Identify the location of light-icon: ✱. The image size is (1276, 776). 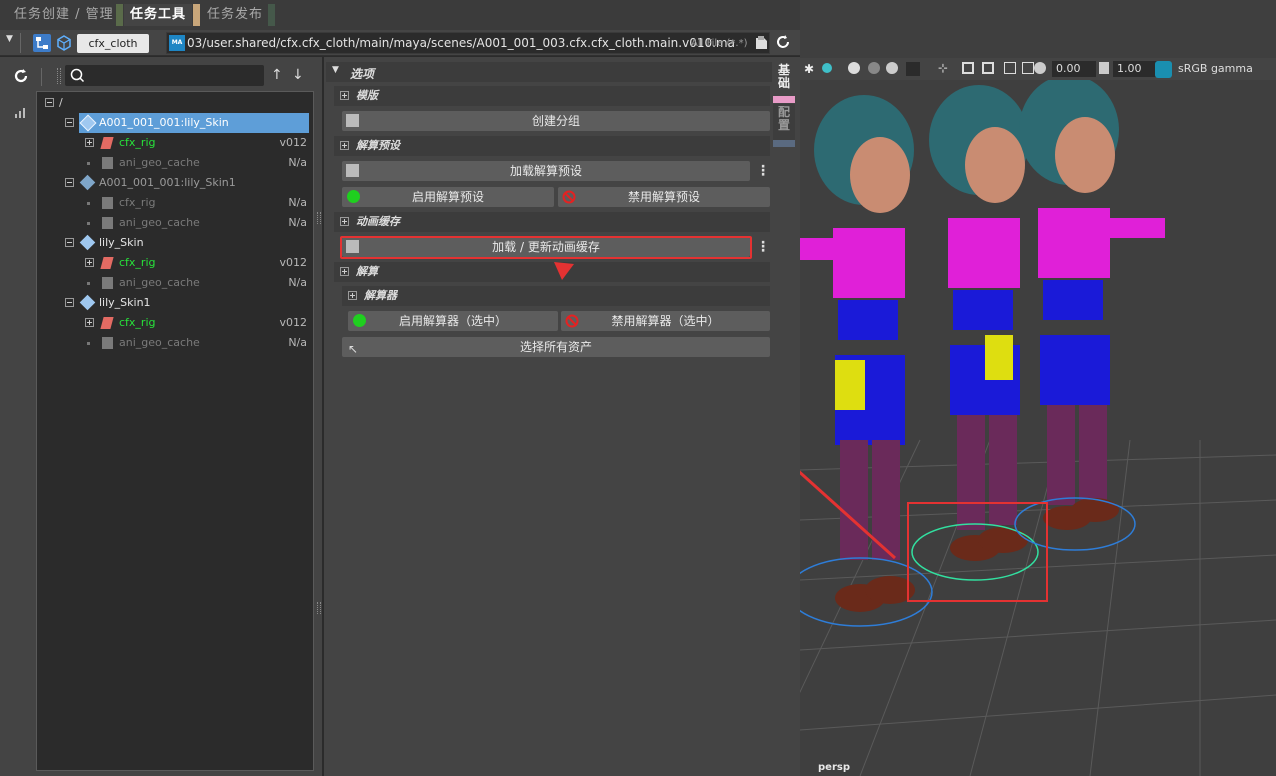
(809, 69).